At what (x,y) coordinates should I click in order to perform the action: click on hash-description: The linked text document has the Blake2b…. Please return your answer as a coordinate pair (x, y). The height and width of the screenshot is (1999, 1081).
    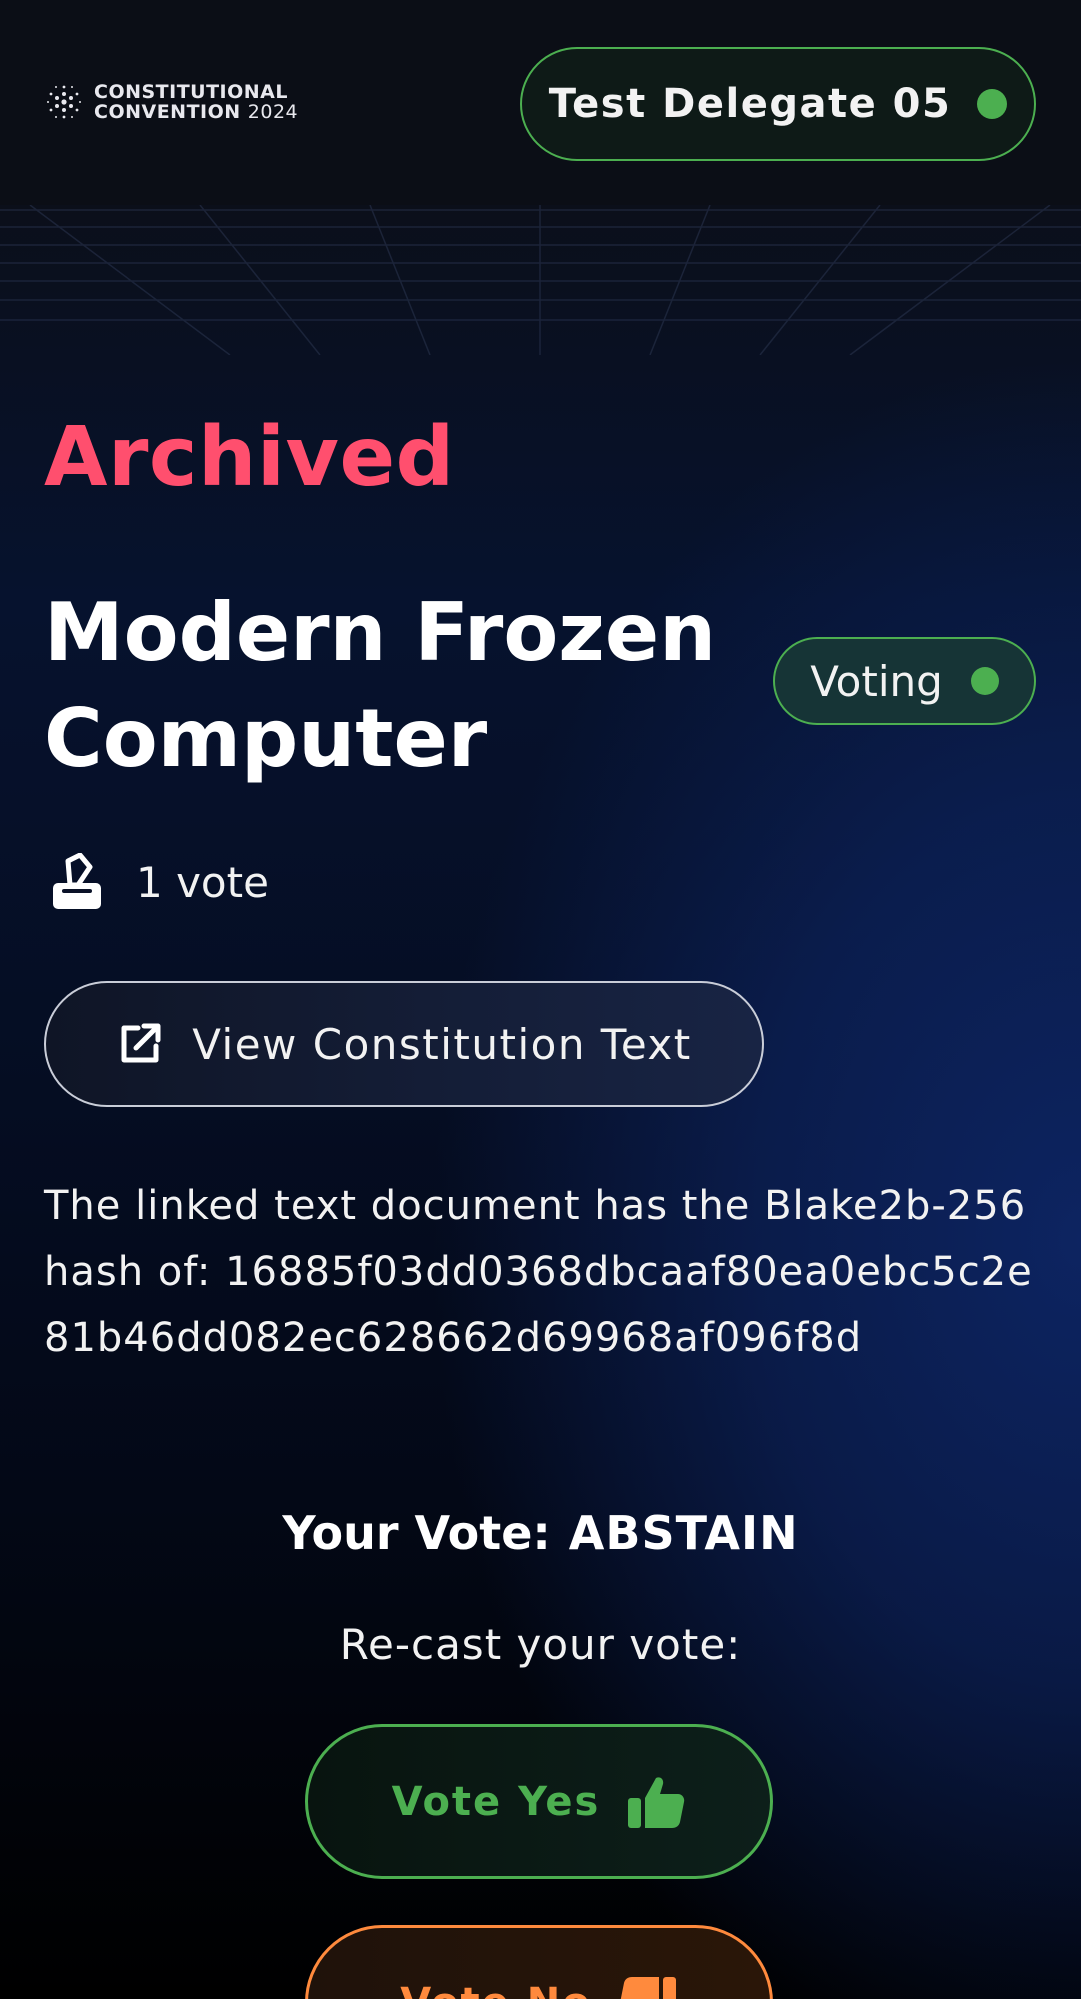
    Looking at the image, I should click on (544, 1272).